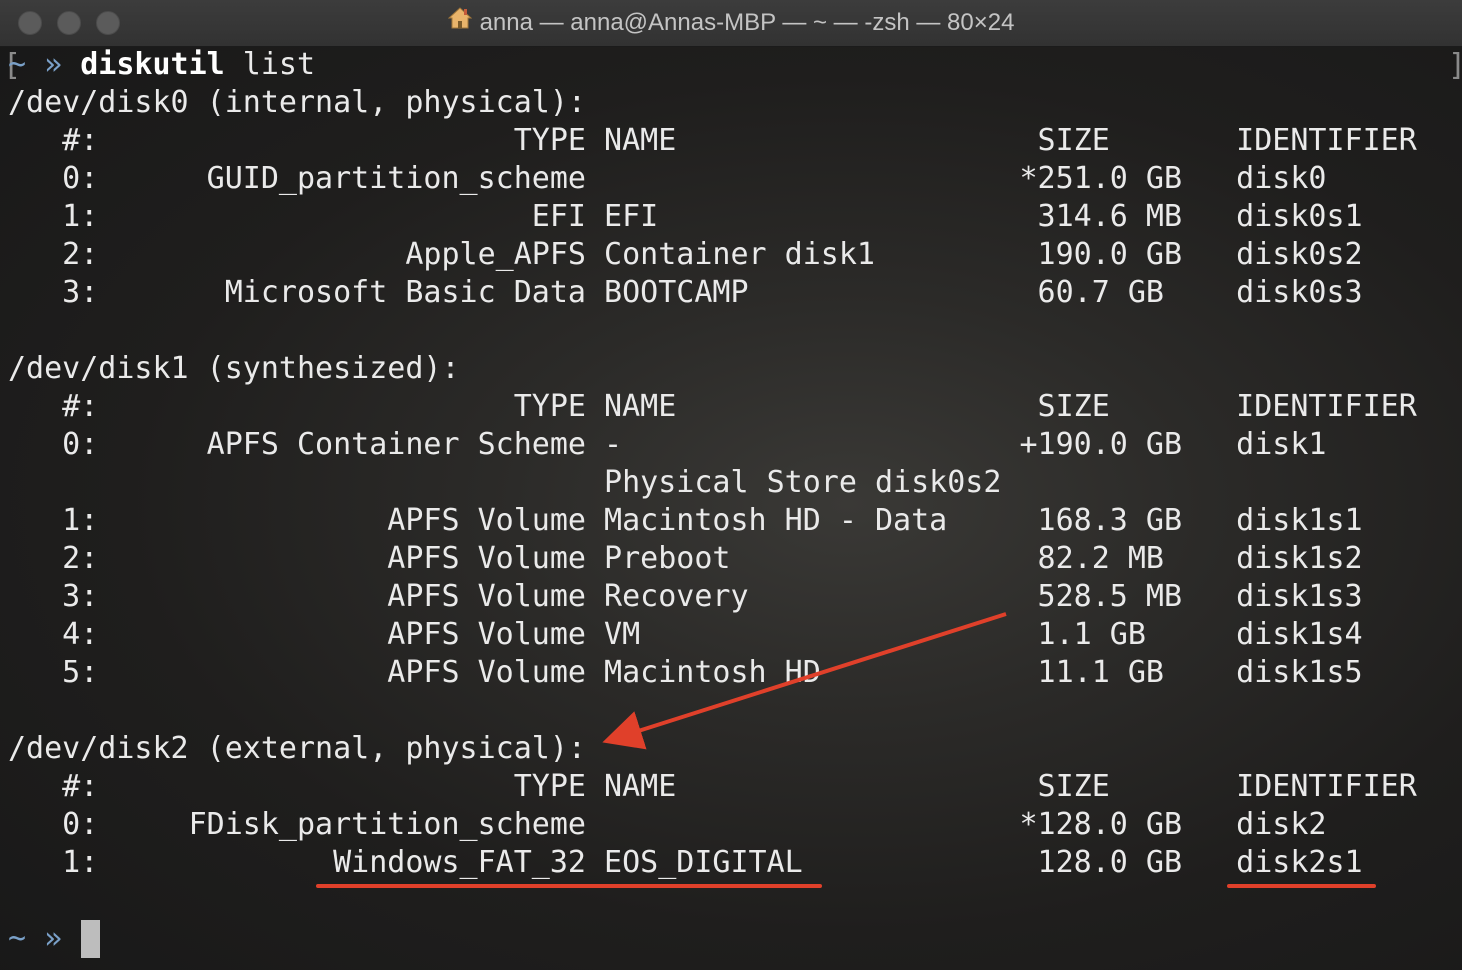 This screenshot has height=970, width=1462. I want to click on output-line: 1: EFI EFI 314.6 MB disk0s1, so click(685, 216).